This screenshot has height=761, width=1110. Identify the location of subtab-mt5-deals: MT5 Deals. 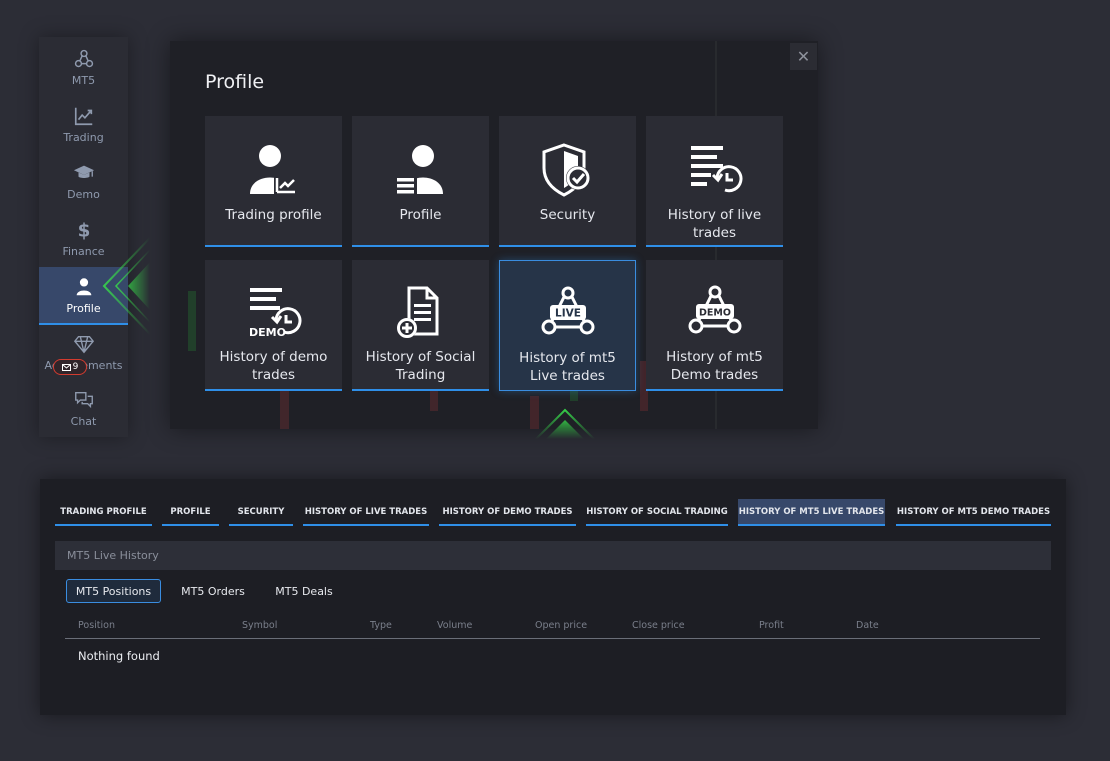
(304, 591).